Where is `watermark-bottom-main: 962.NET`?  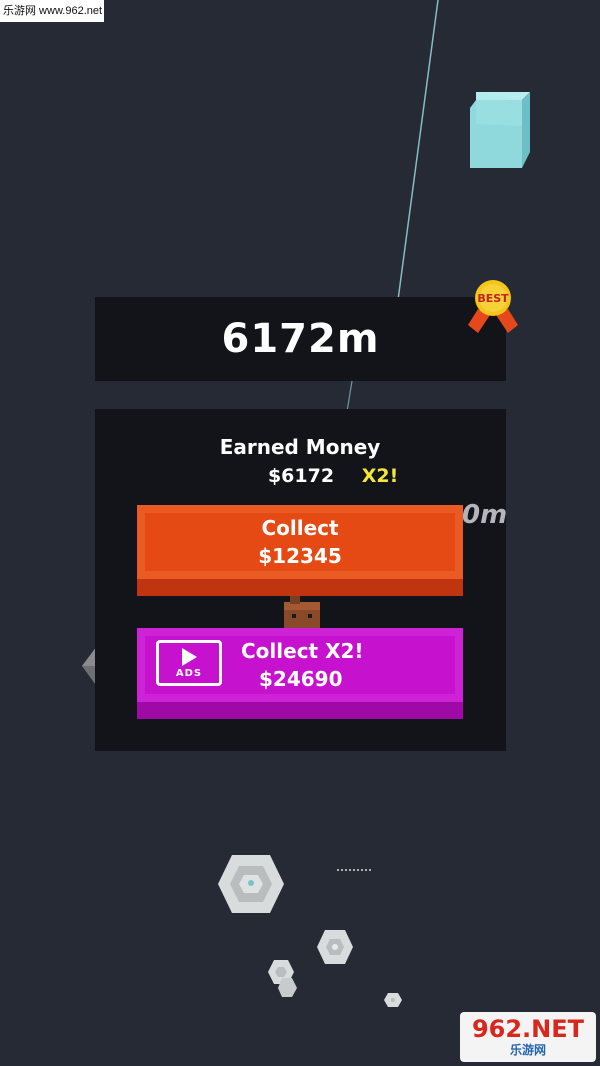 watermark-bottom-main: 962.NET is located at coordinates (528, 1029).